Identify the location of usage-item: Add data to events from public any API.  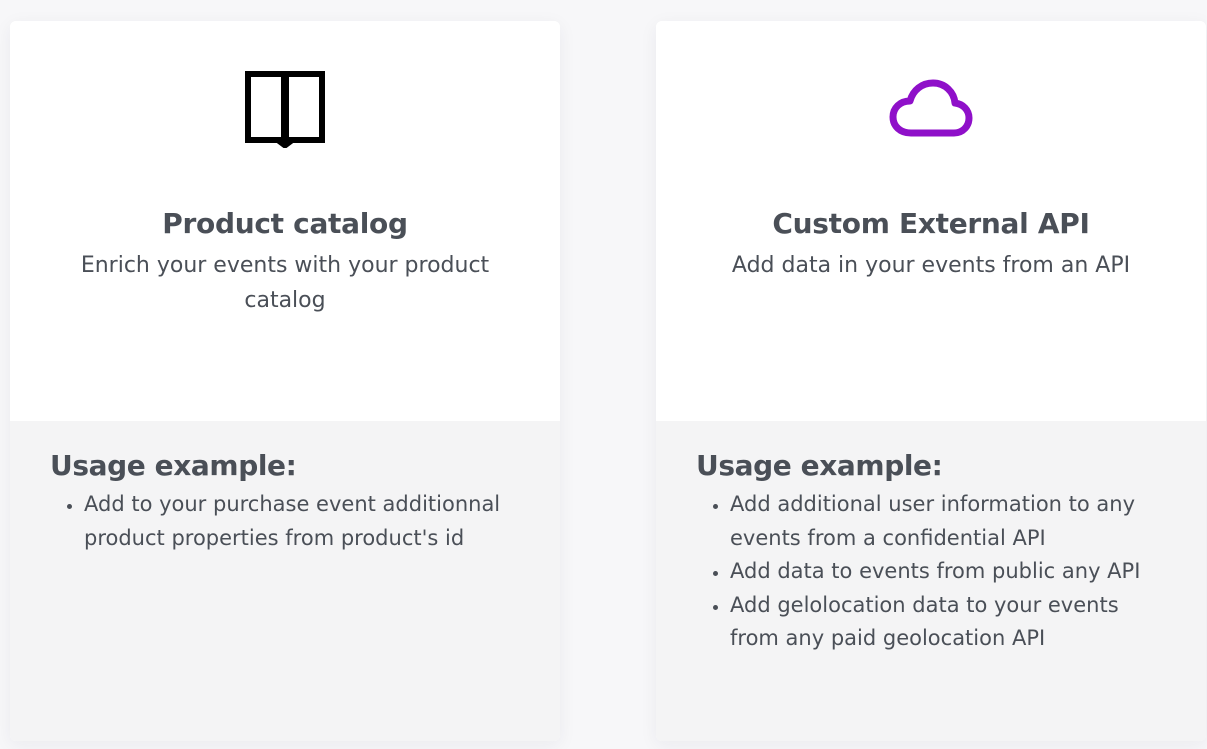
(950, 572).